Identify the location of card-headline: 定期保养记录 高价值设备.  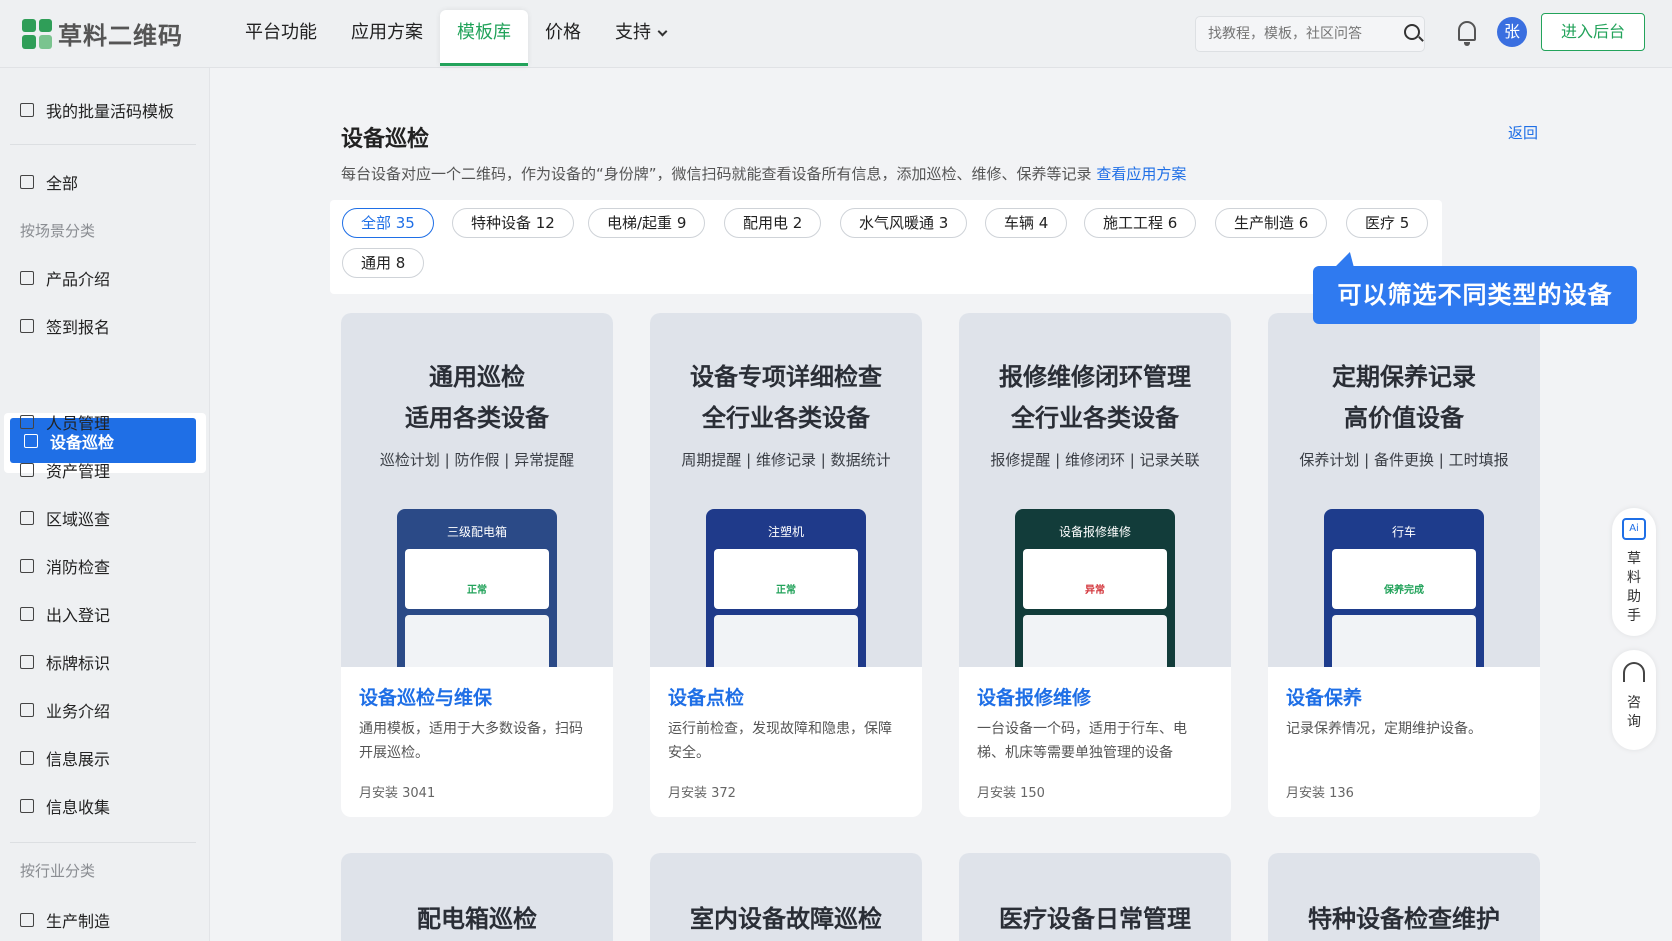
(1404, 398).